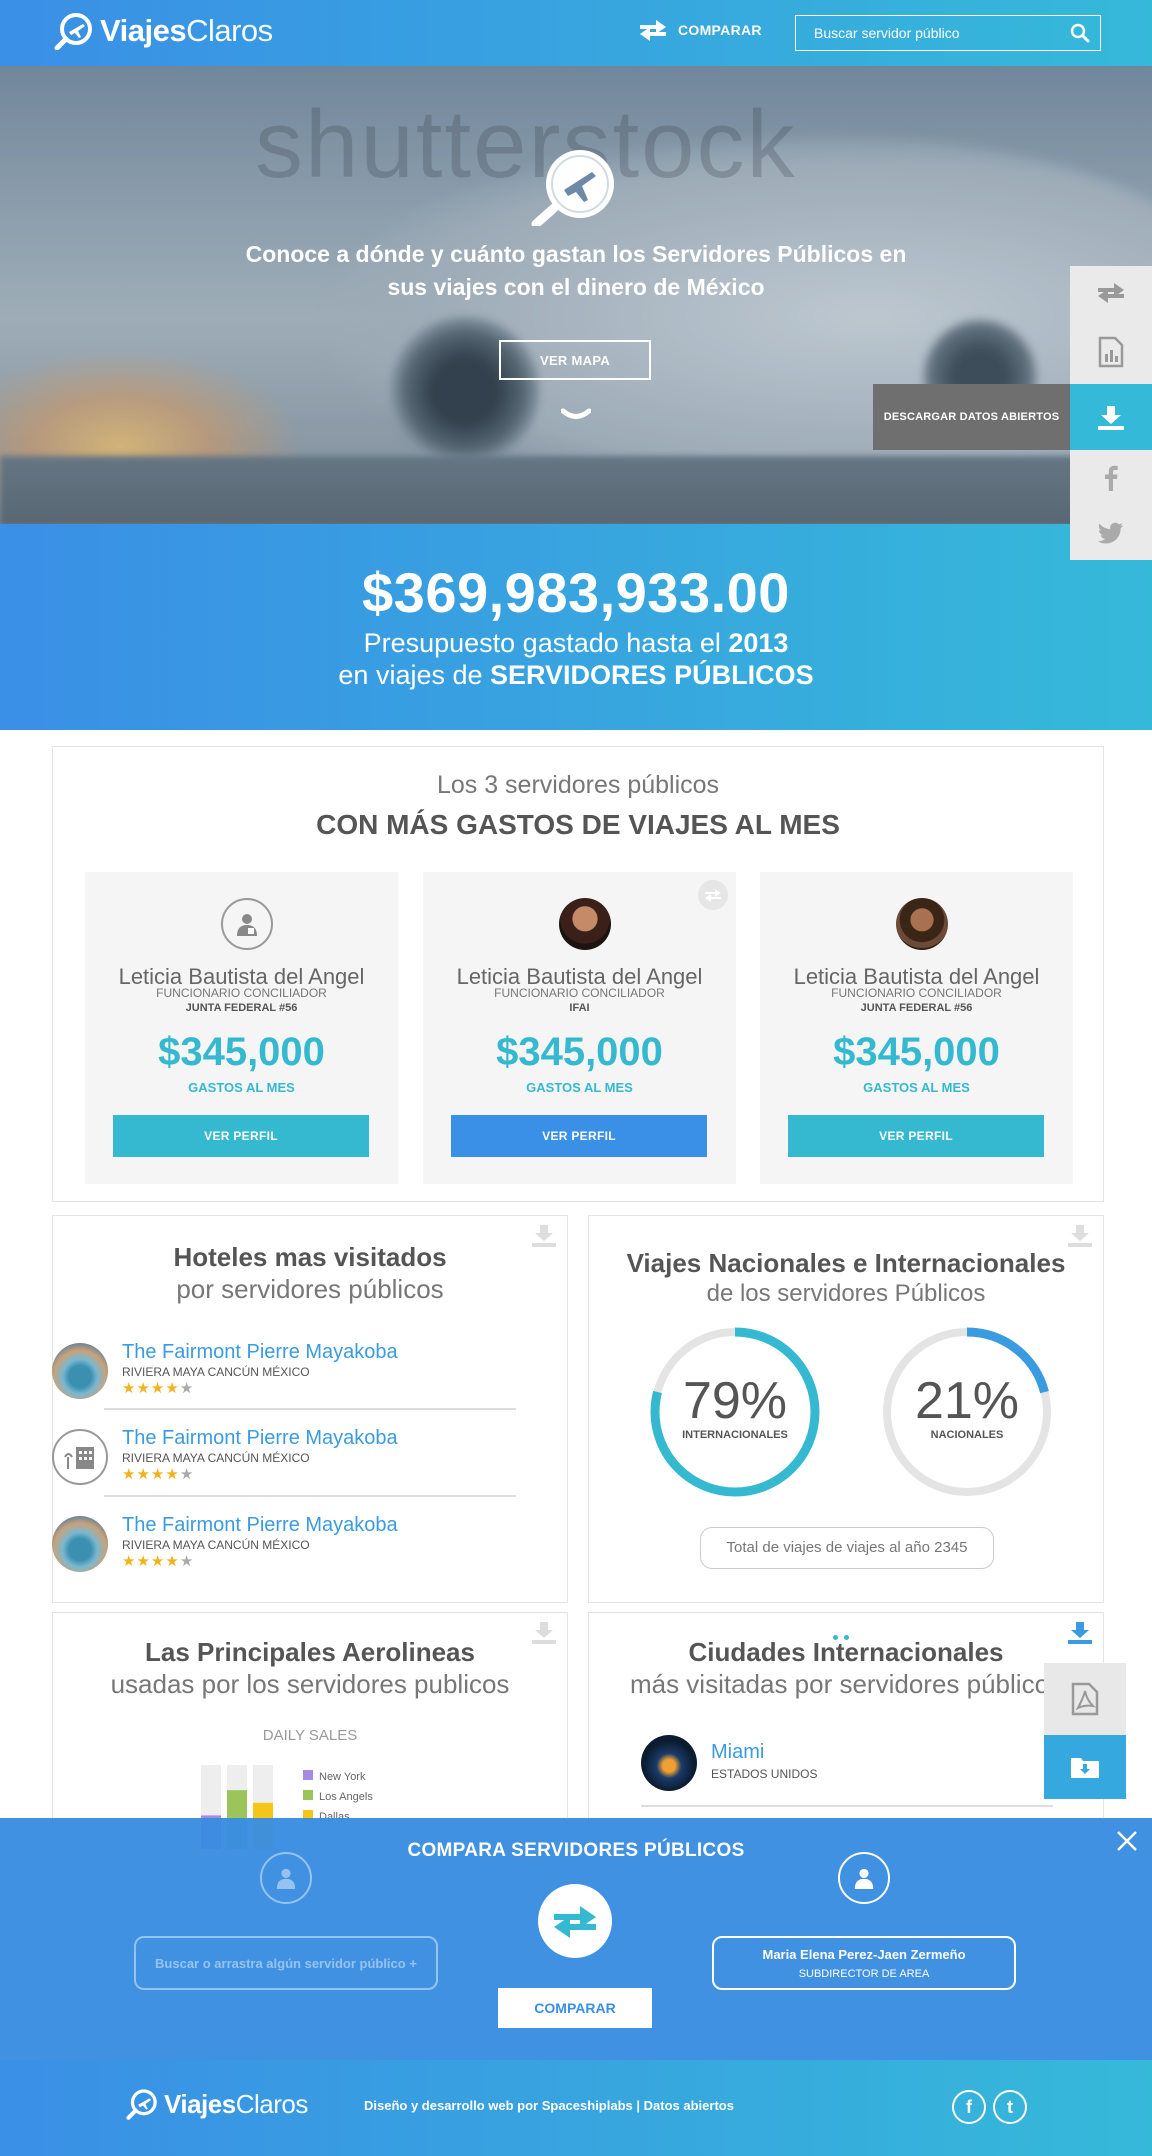 The image size is (1152, 2156). What do you see at coordinates (846, 1263) in the screenshot?
I see `trips-title: Viajes Nacionales e Internacionales` at bounding box center [846, 1263].